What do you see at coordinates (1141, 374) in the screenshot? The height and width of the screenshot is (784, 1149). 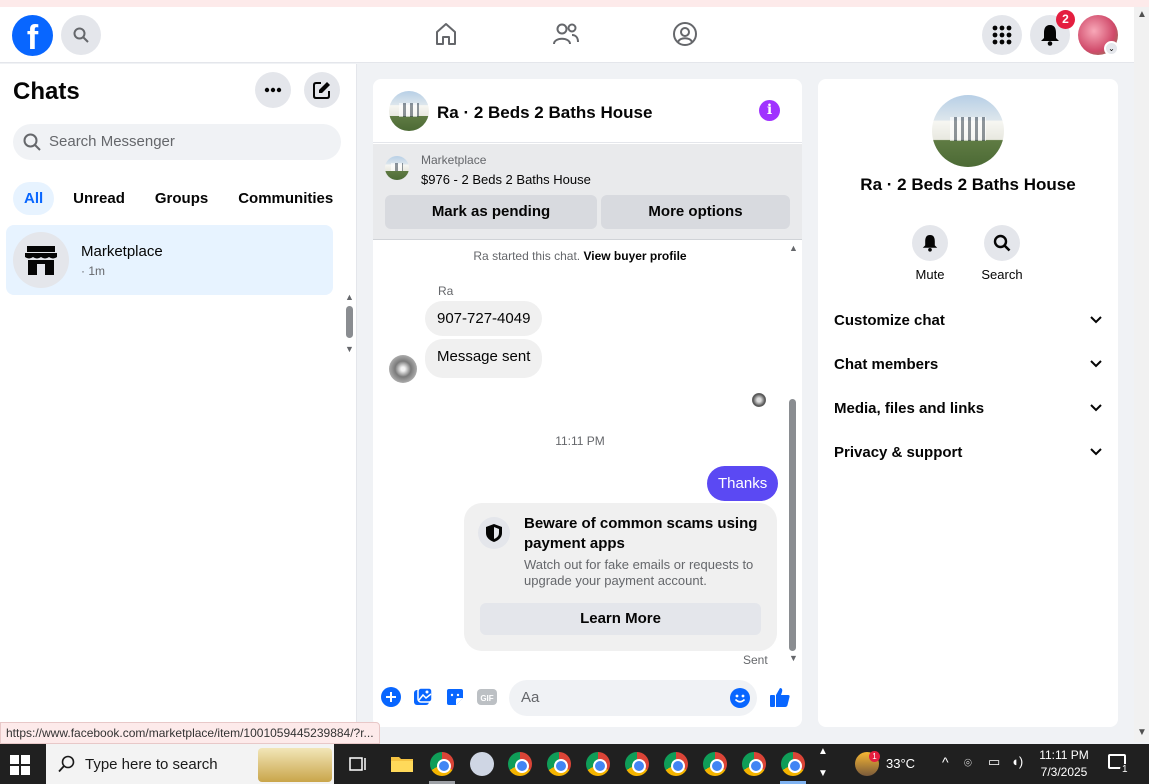 I see `browser-scrollbar: ▲ ▼` at bounding box center [1141, 374].